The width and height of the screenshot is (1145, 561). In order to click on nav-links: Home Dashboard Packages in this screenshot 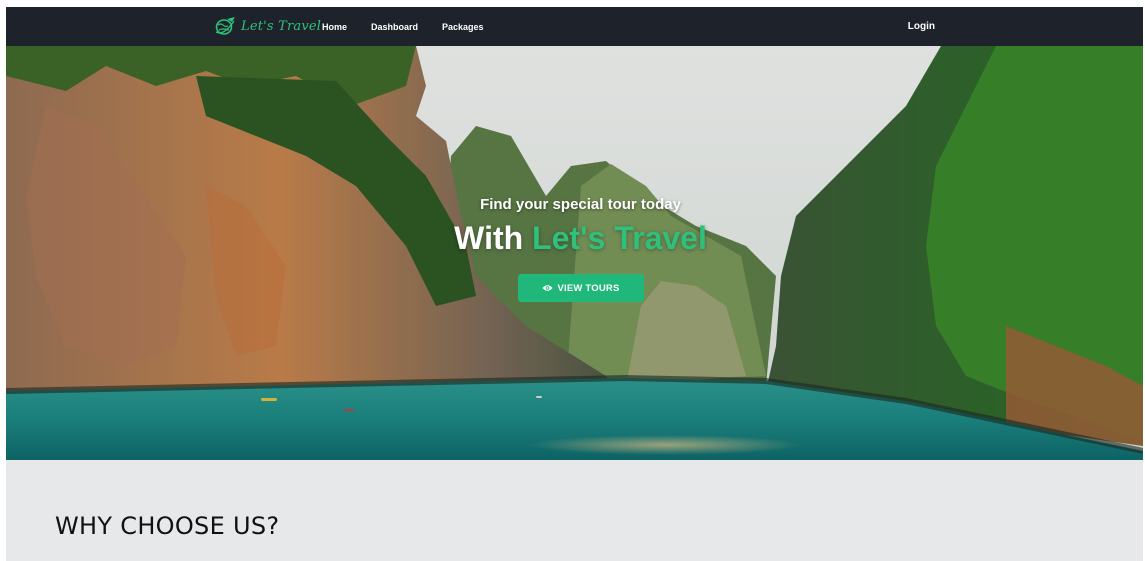, I will do `click(403, 26)`.